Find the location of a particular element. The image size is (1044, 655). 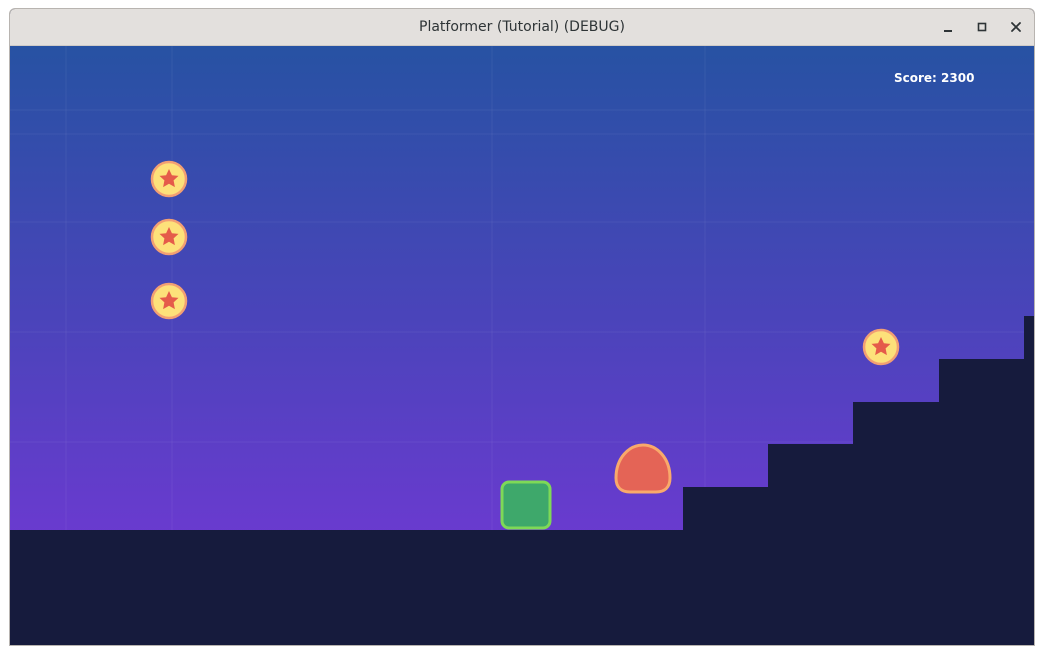

close-icon is located at coordinates (1016, 27).